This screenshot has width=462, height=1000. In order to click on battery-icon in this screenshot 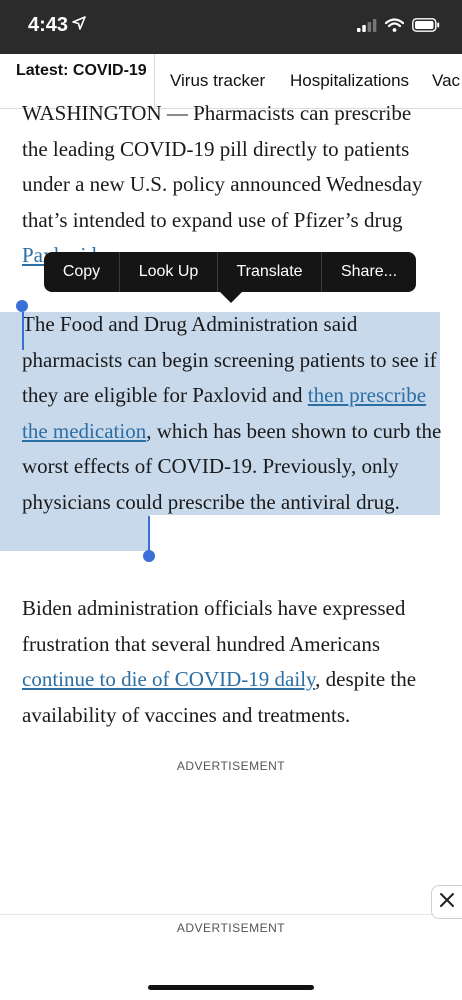, I will do `click(426, 27)`.